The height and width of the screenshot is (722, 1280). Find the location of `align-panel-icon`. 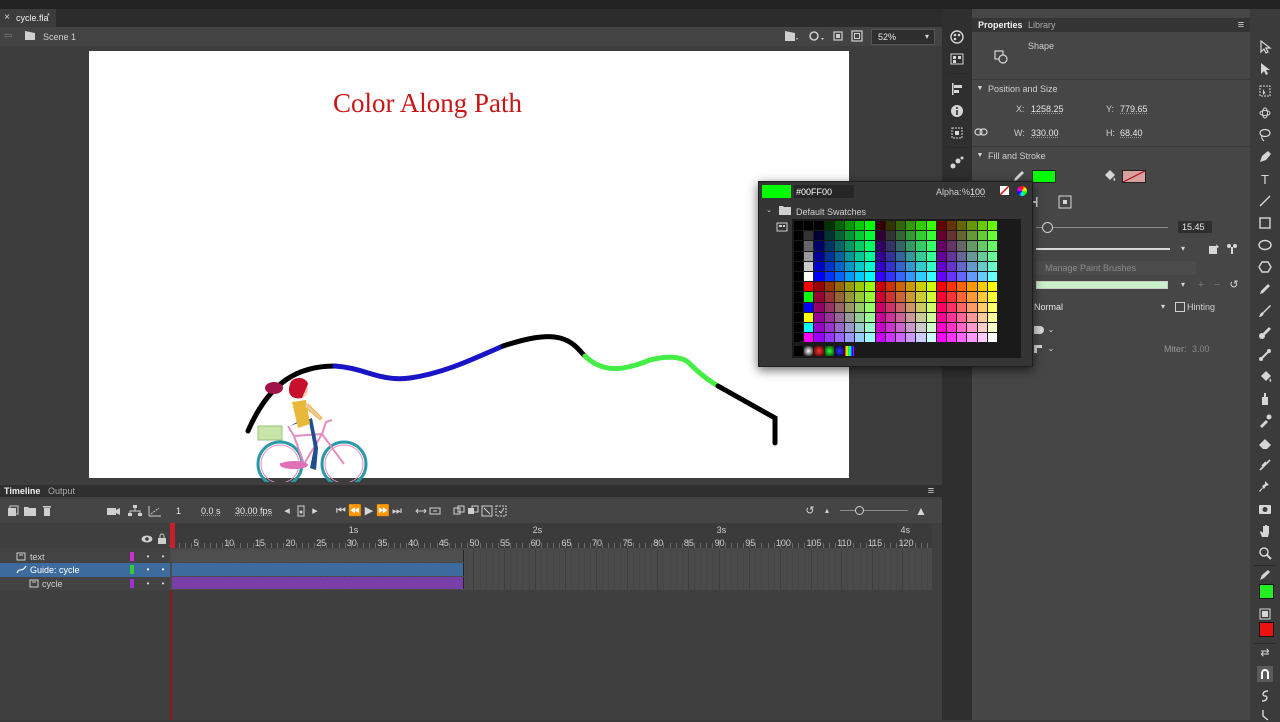

align-panel-icon is located at coordinates (957, 89).